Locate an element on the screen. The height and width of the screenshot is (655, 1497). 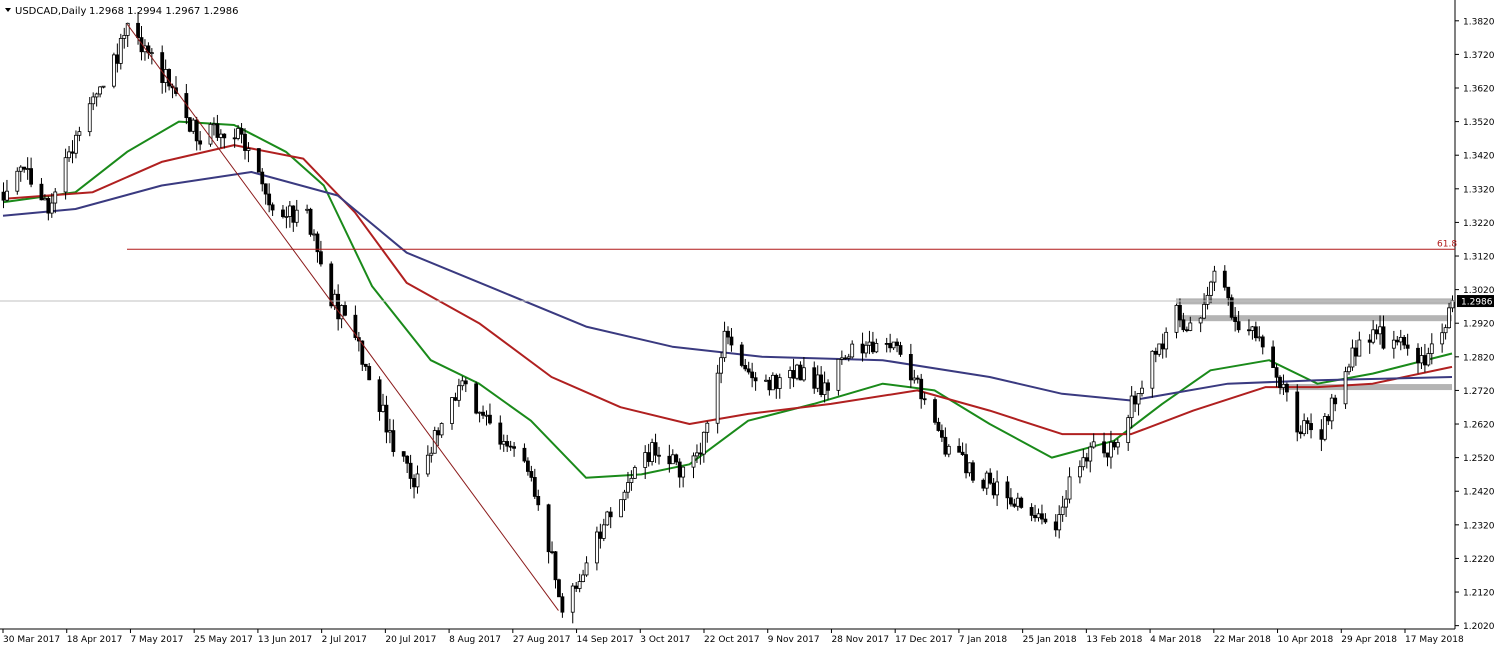
y-tick-label: 1.2620 is located at coordinates (1479, 426).